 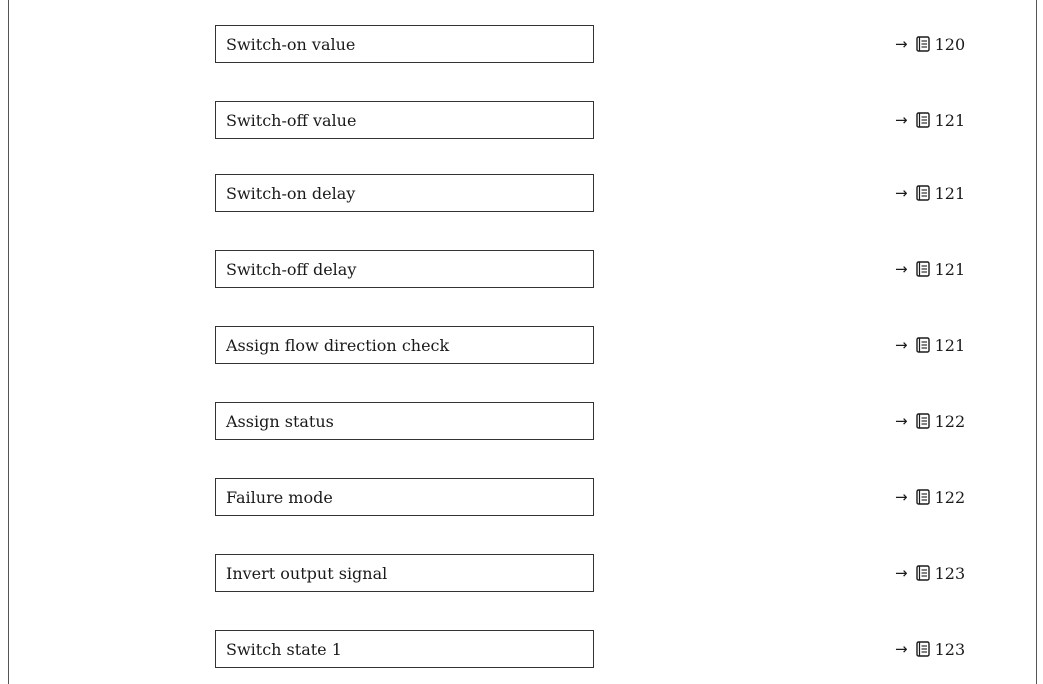 What do you see at coordinates (404, 649) in the screenshot?
I see `parameter-box: Switch state 1` at bounding box center [404, 649].